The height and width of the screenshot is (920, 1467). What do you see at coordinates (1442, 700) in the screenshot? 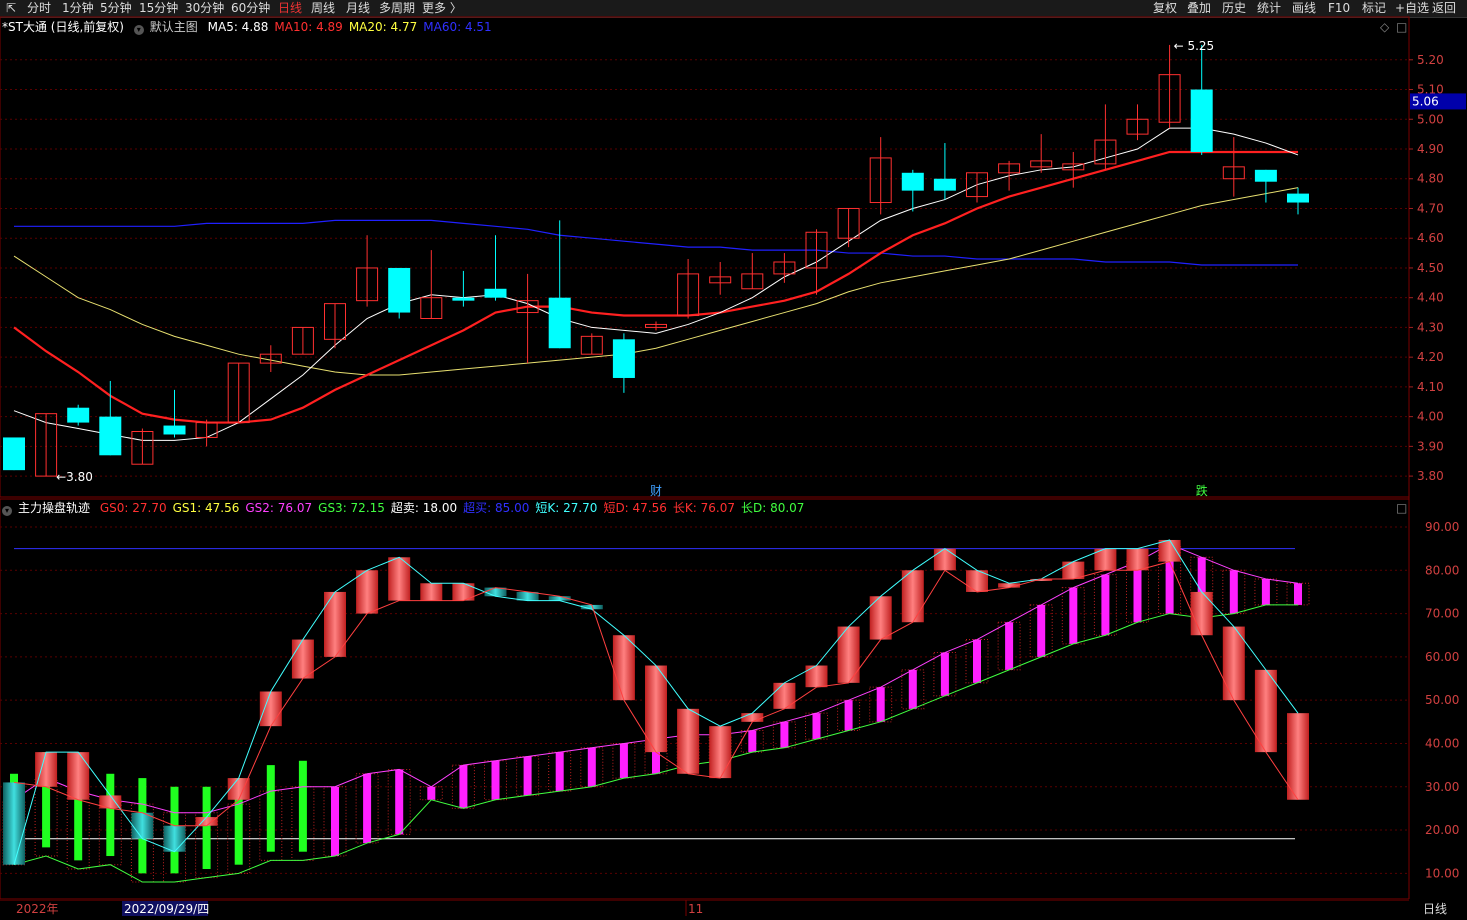
I see `indicator-axis-label: 50.00` at bounding box center [1442, 700].